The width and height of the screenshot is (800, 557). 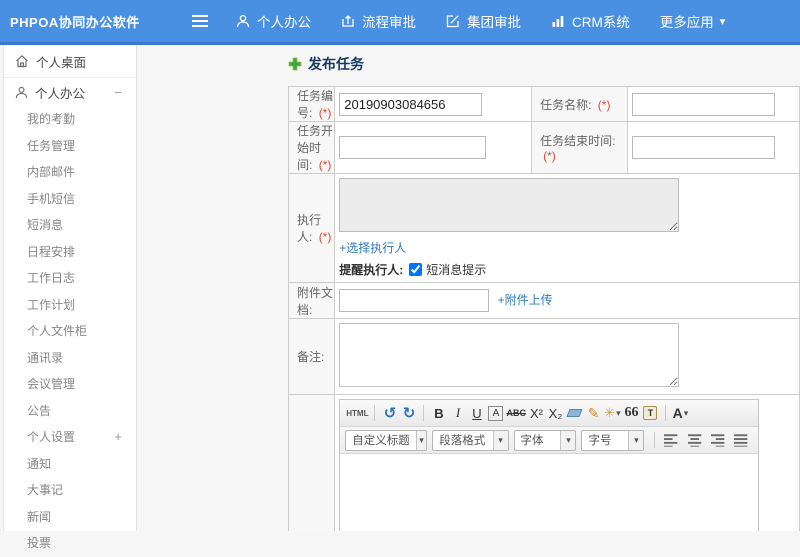 I want to click on font-size-select: 字号 ▾, so click(x=612, y=440).